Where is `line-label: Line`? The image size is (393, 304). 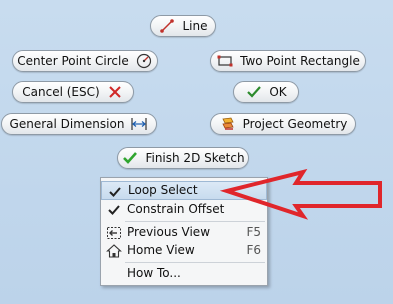 line-label: Line is located at coordinates (195, 26).